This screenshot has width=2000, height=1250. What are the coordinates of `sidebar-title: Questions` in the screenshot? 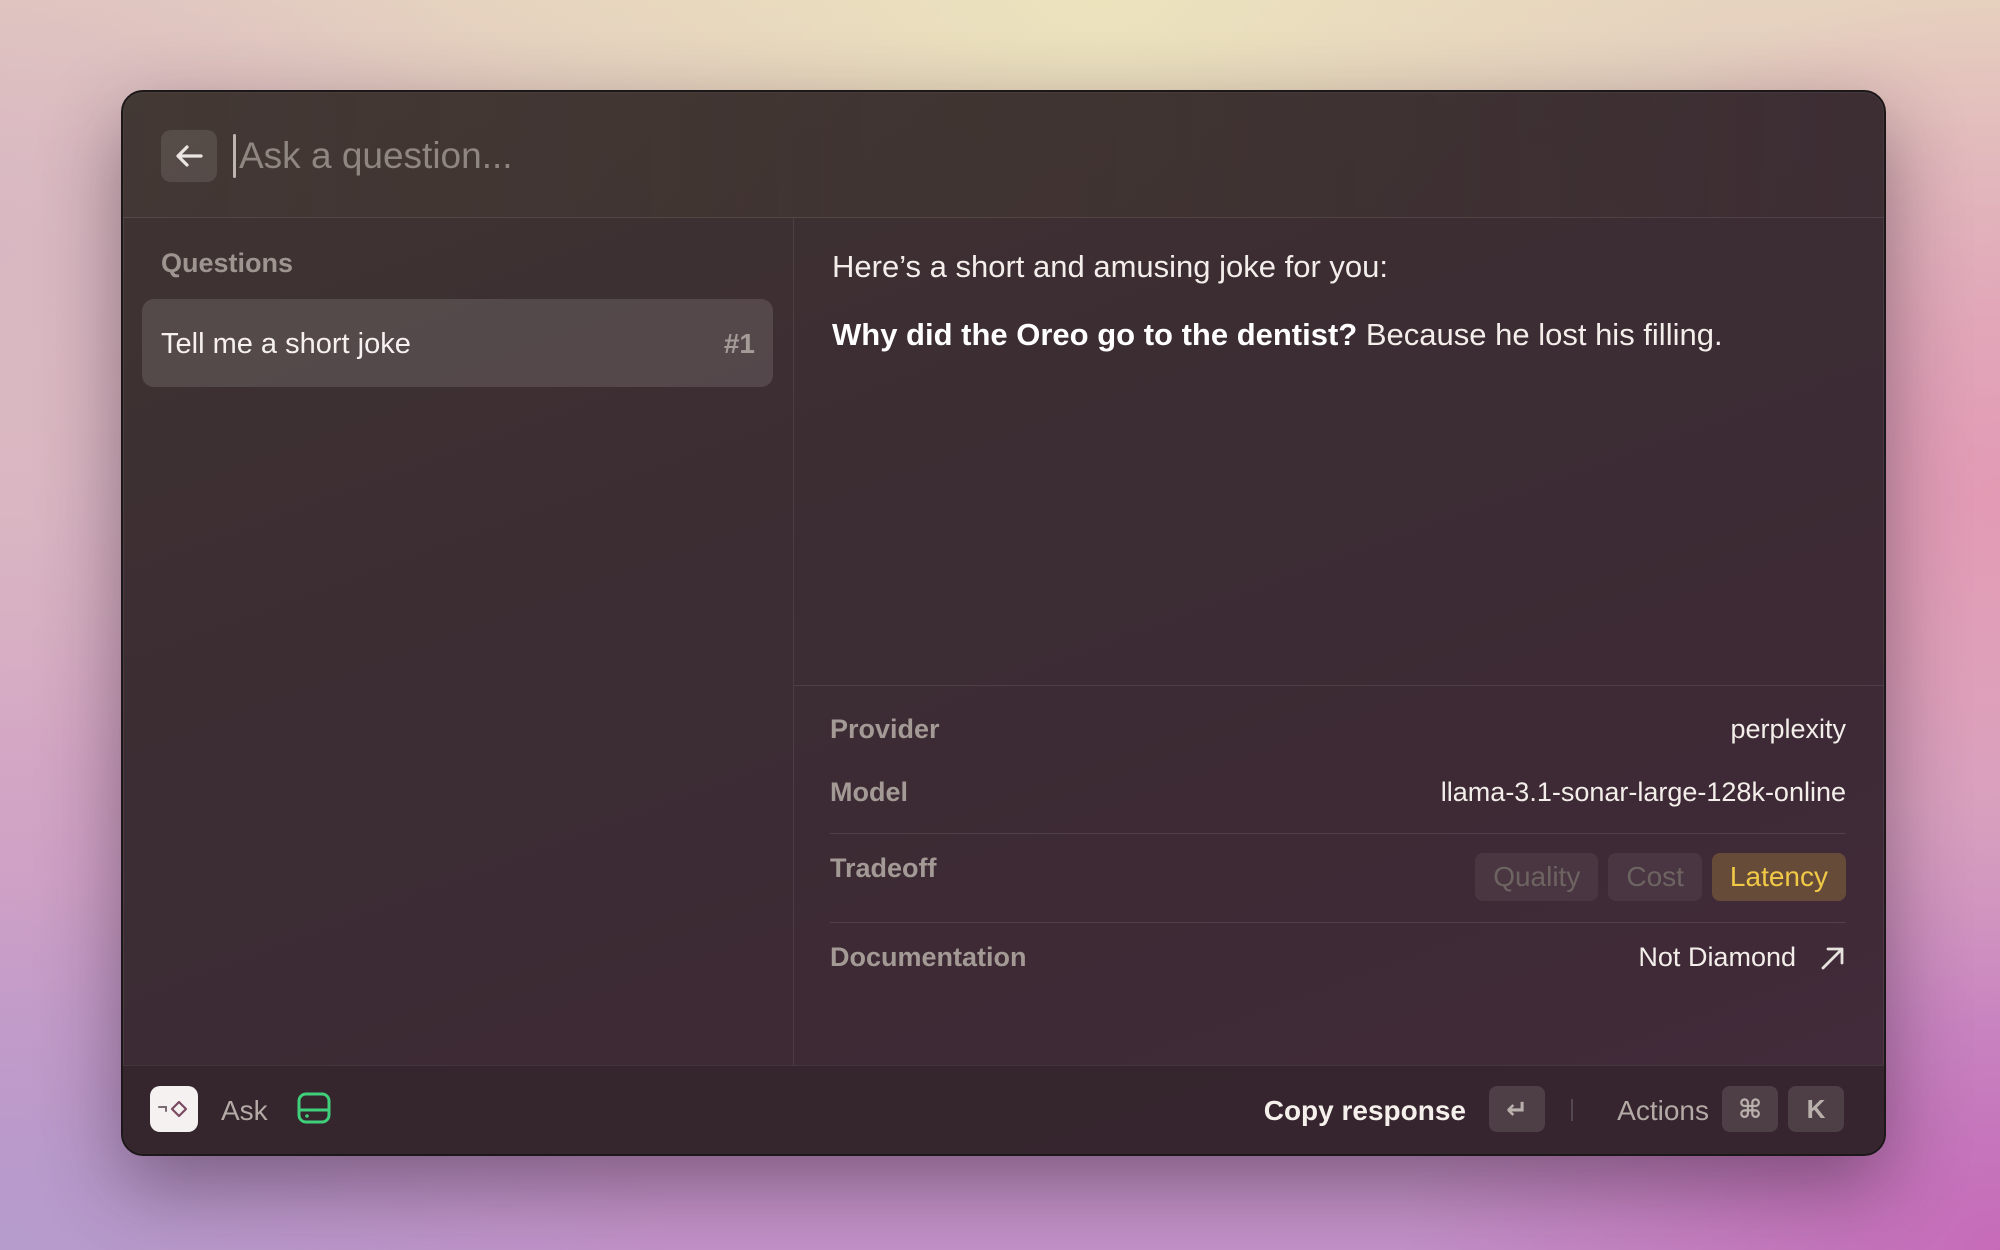 It's located at (227, 263).